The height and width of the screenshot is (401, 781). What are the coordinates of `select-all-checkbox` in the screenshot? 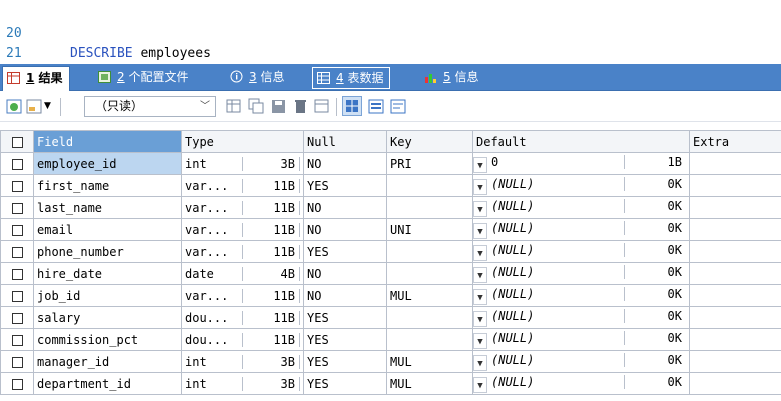 It's located at (17, 141).